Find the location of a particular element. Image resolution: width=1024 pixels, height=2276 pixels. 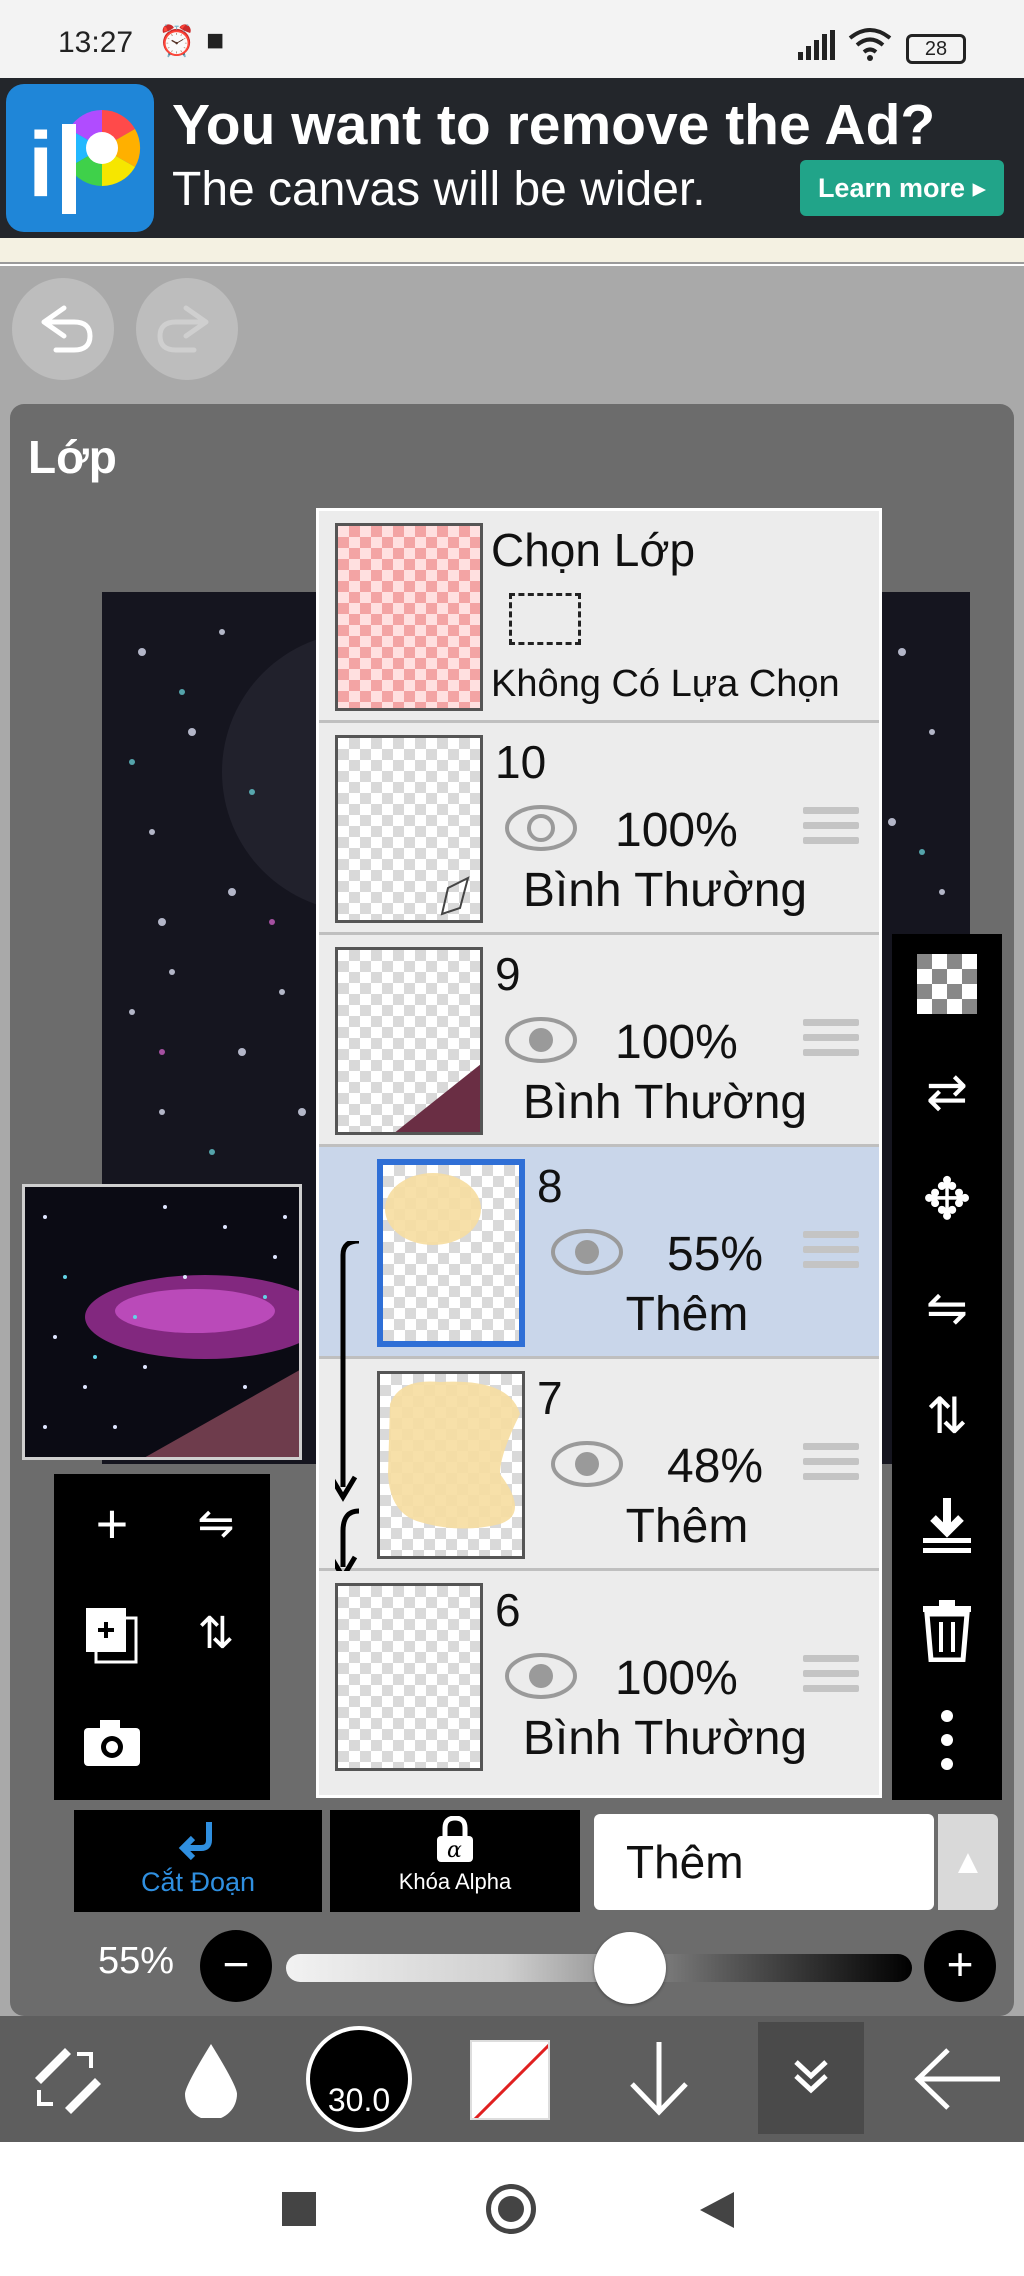

selection-layer: Chọn Lớp Không Có Lựa Chọn is located at coordinates (599, 617).